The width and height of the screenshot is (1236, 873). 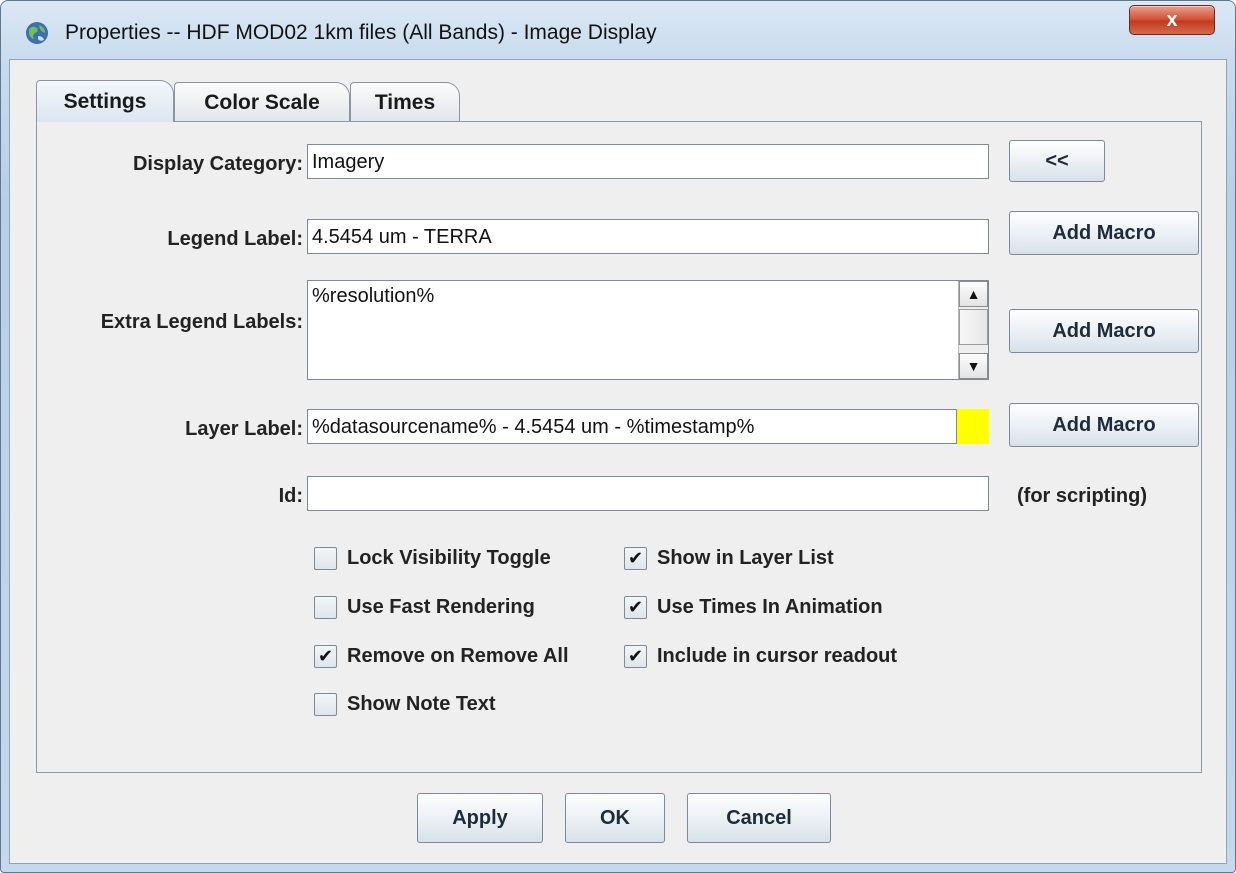 I want to click on tab-settings: Settings, so click(x=105, y=101).